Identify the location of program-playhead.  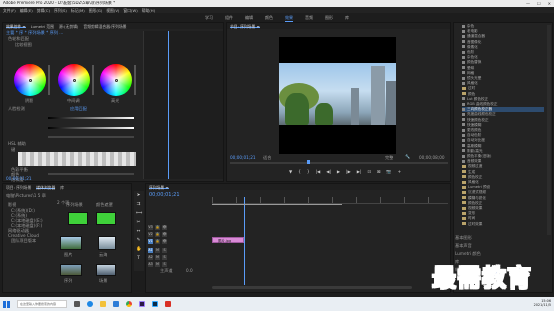
(308, 162).